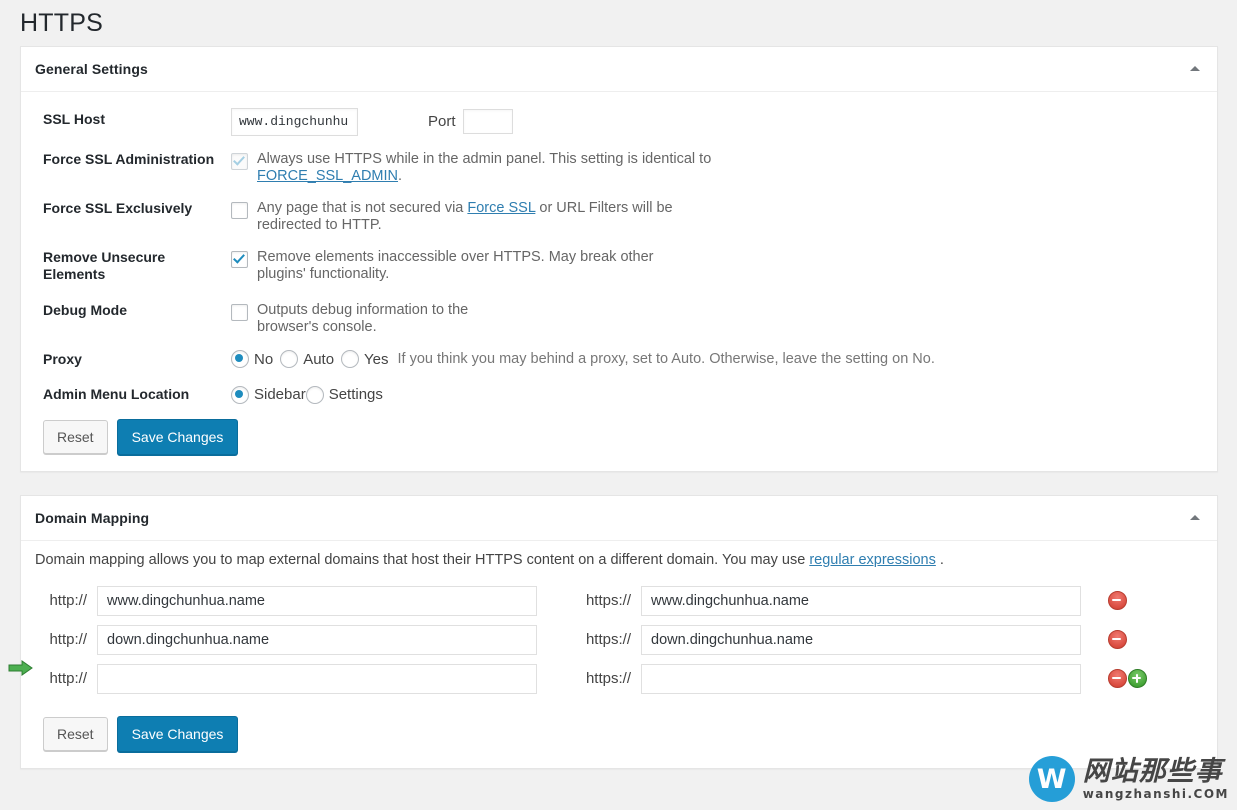 Image resolution: width=1237 pixels, height=810 pixels. Describe the element at coordinates (1155, 794) in the screenshot. I see `watermark-name-en: wangzhanshi.COM` at that location.